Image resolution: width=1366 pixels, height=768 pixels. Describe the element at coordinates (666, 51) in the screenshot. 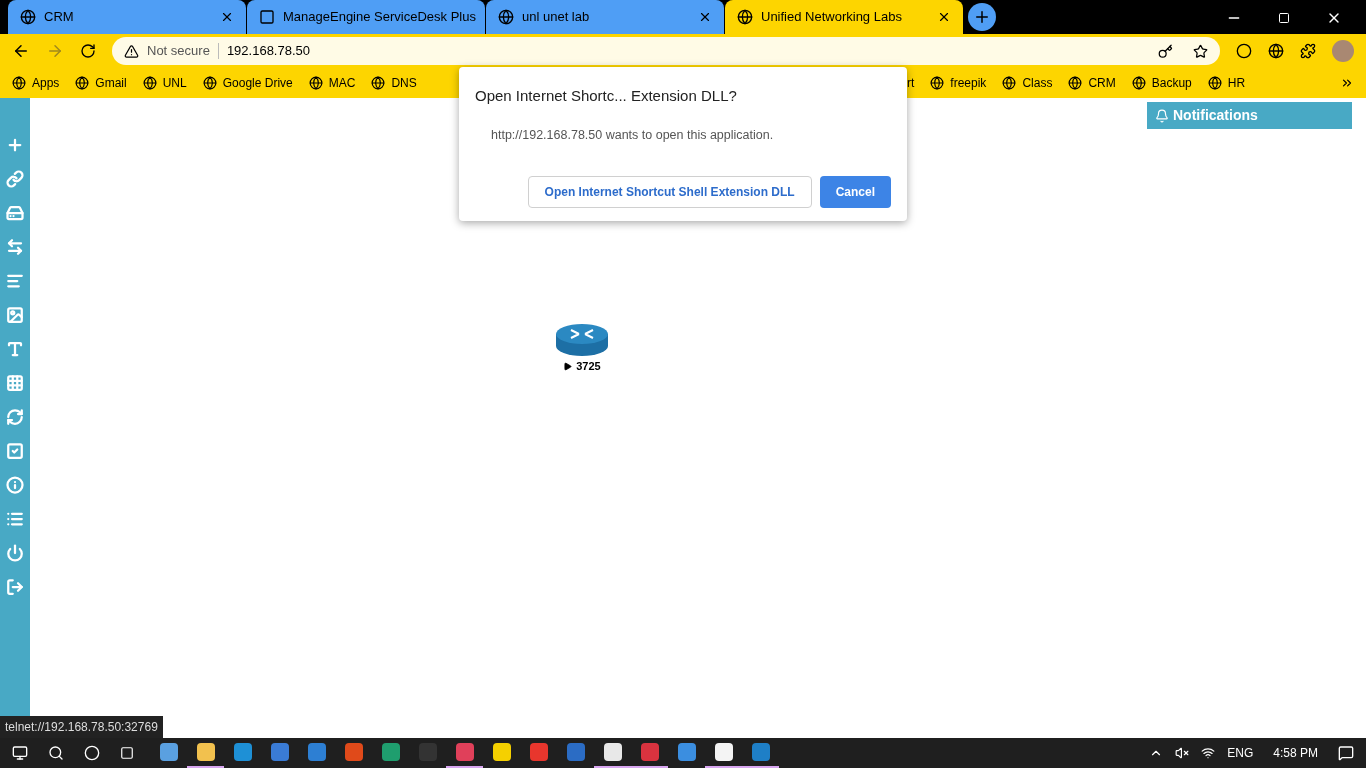

I see `address-field: Not secure 192.168.78.50` at that location.